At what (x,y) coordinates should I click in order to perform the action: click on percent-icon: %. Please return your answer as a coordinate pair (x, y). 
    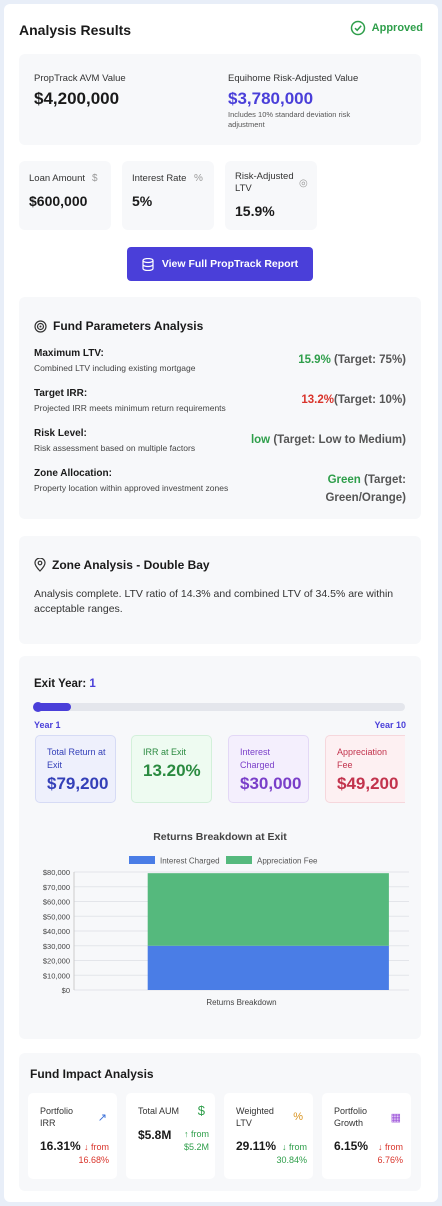
    Looking at the image, I should click on (298, 1117).